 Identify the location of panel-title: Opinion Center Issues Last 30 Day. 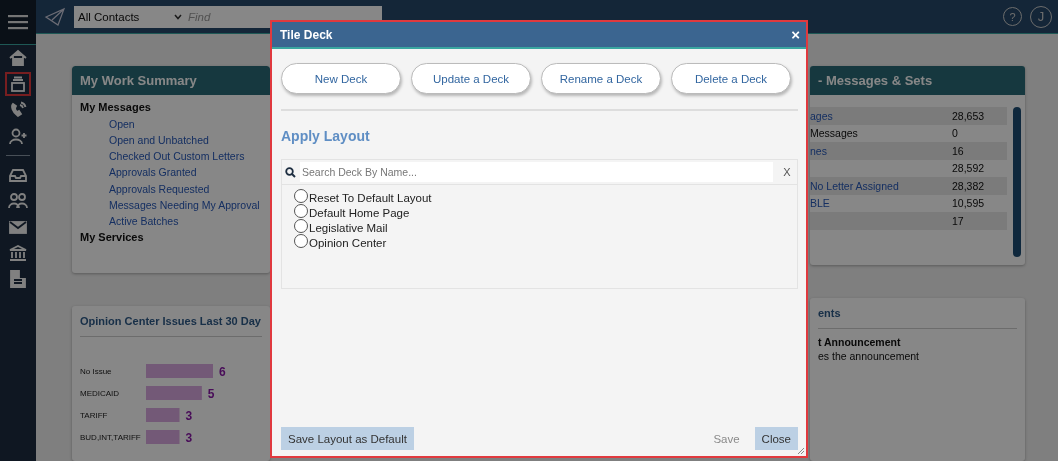
(171, 321).